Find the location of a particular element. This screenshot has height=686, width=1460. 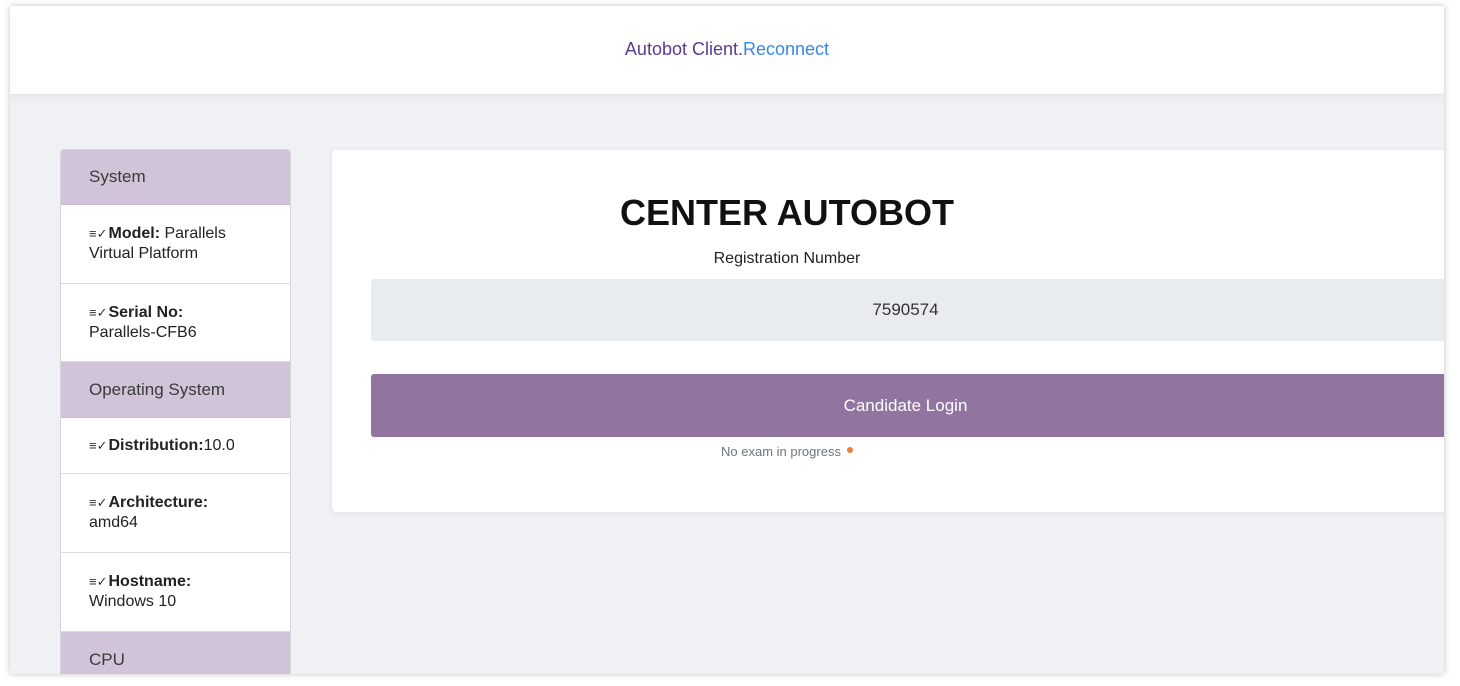

info-key: Serial No: is located at coordinates (146, 312).